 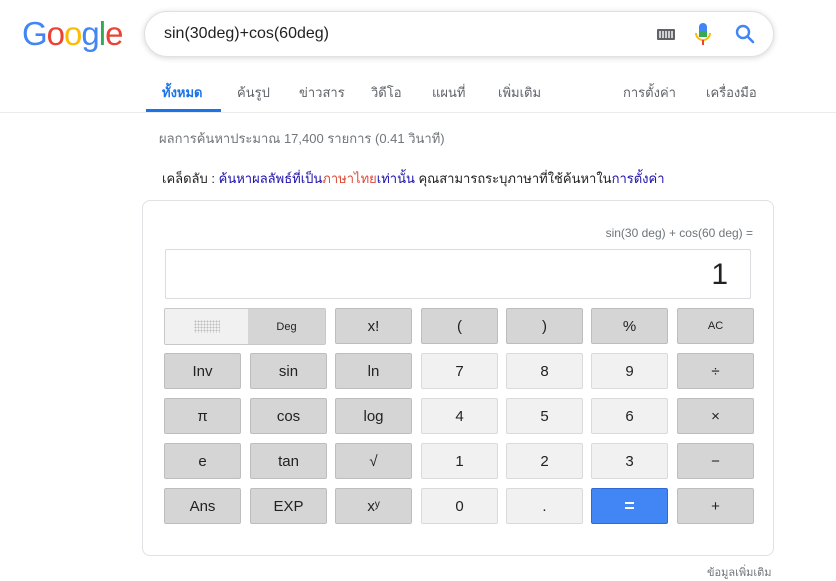 I want to click on tip-link-settings: การตั้งค่า, so click(x=638, y=178).